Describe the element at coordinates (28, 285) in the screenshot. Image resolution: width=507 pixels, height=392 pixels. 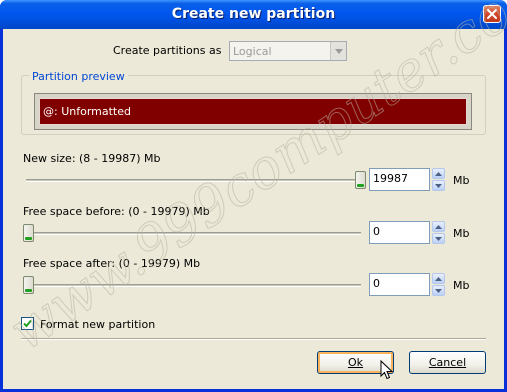
I see `free-after-slider-thumb` at that location.